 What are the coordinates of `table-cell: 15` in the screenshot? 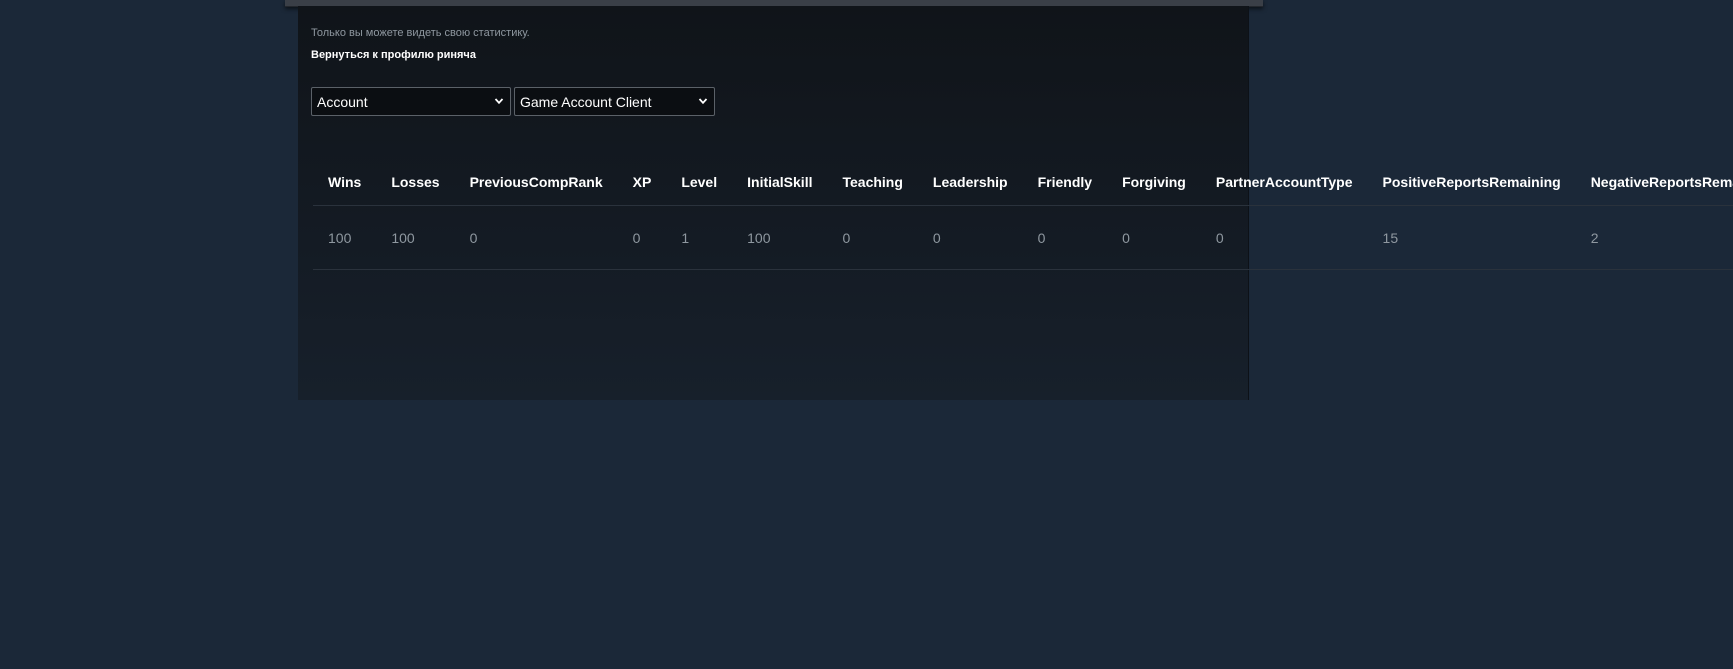 It's located at (1471, 237).